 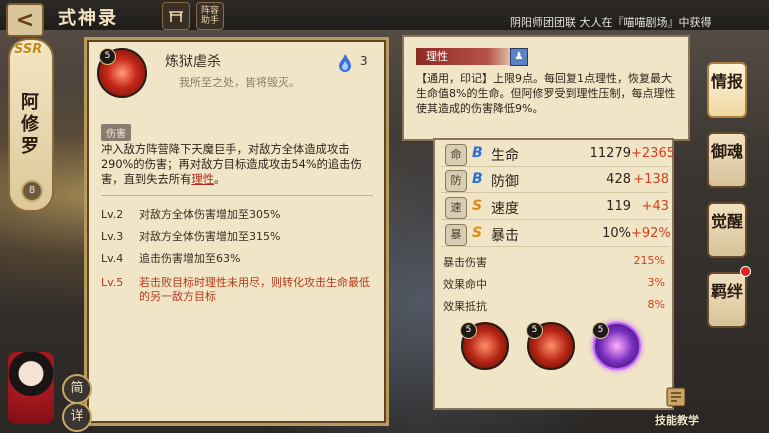 What do you see at coordinates (727, 160) in the screenshot?
I see `tab-soul: 御魂` at bounding box center [727, 160].